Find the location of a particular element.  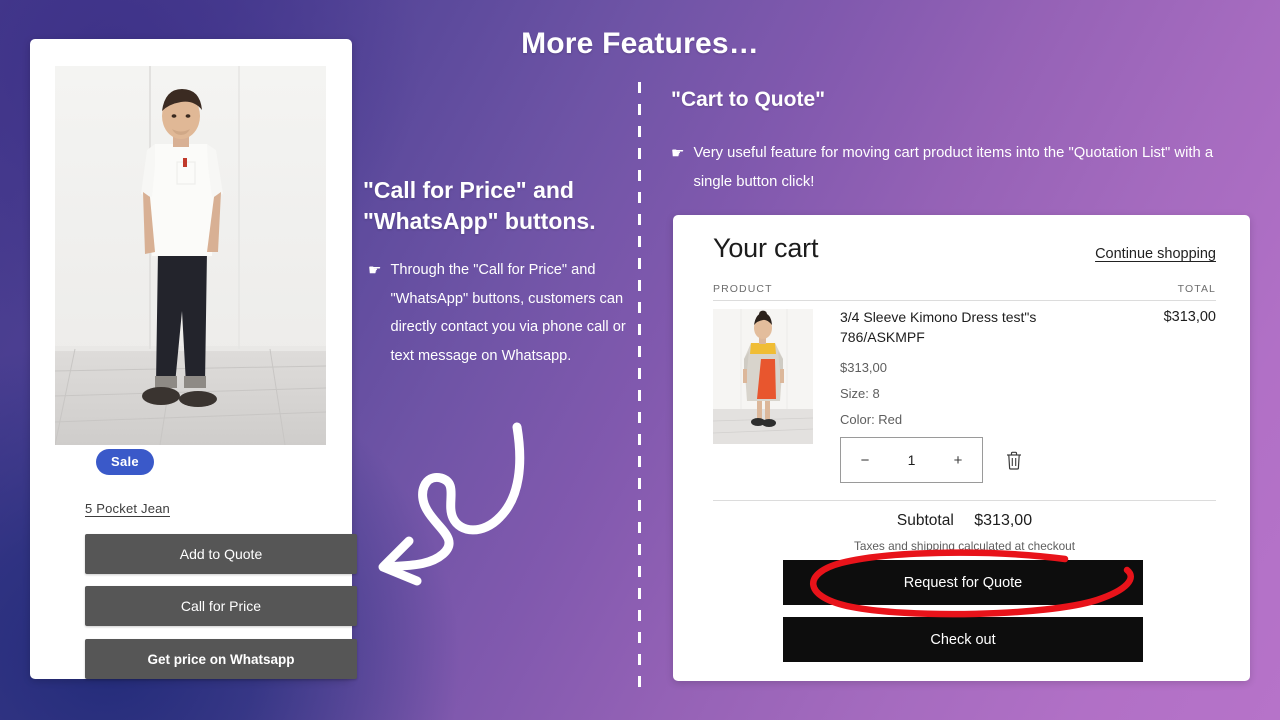

product-image is located at coordinates (190, 255).